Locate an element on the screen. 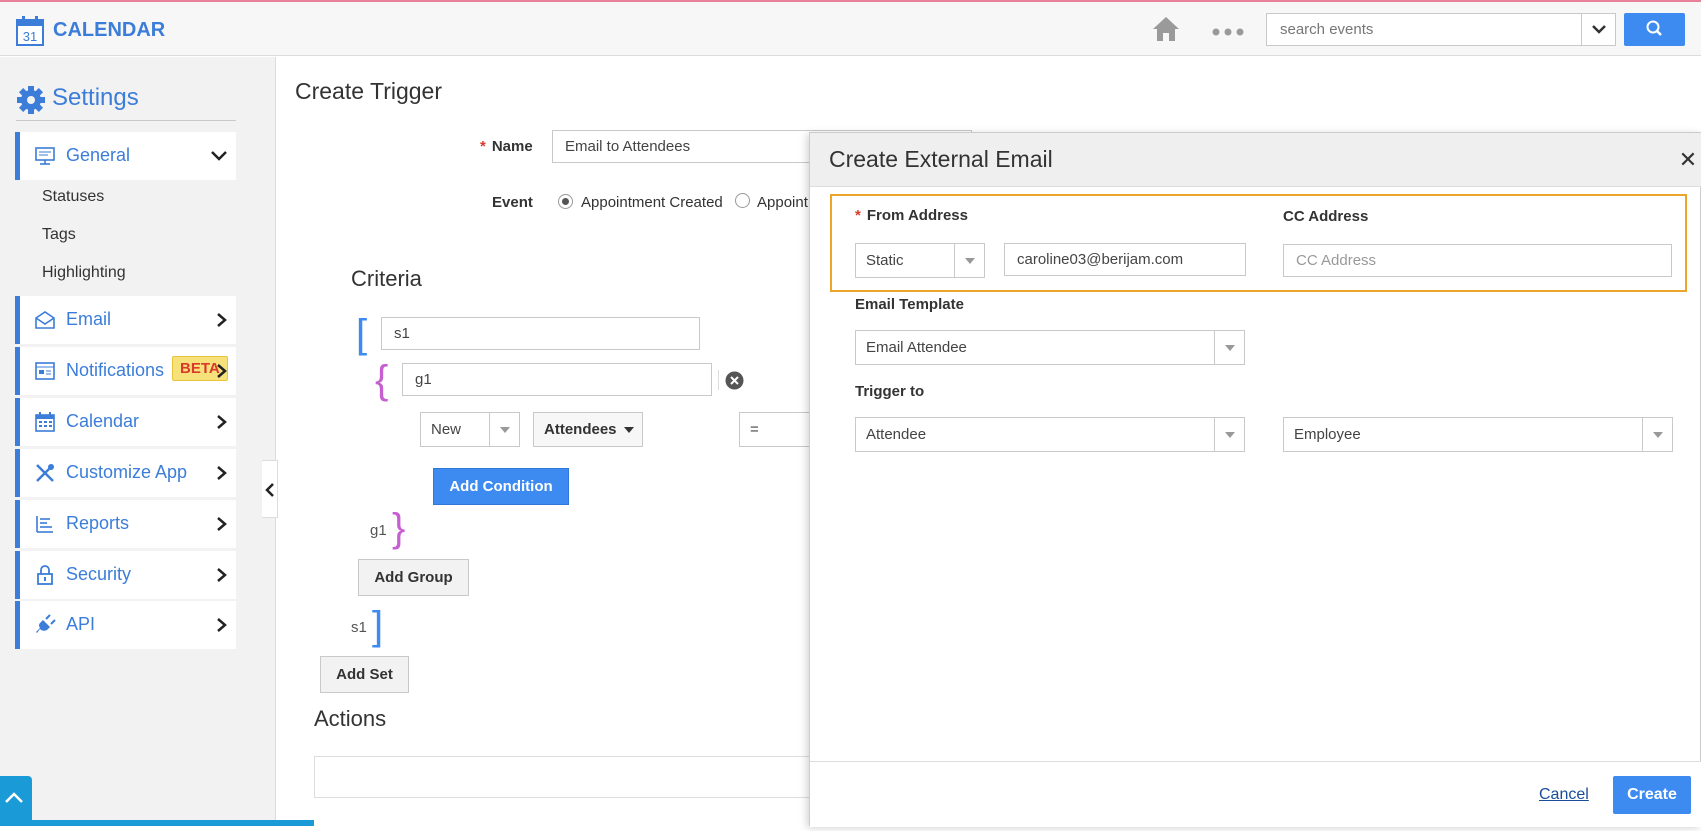 The image size is (1701, 831). home-icon is located at coordinates (1166, 29).